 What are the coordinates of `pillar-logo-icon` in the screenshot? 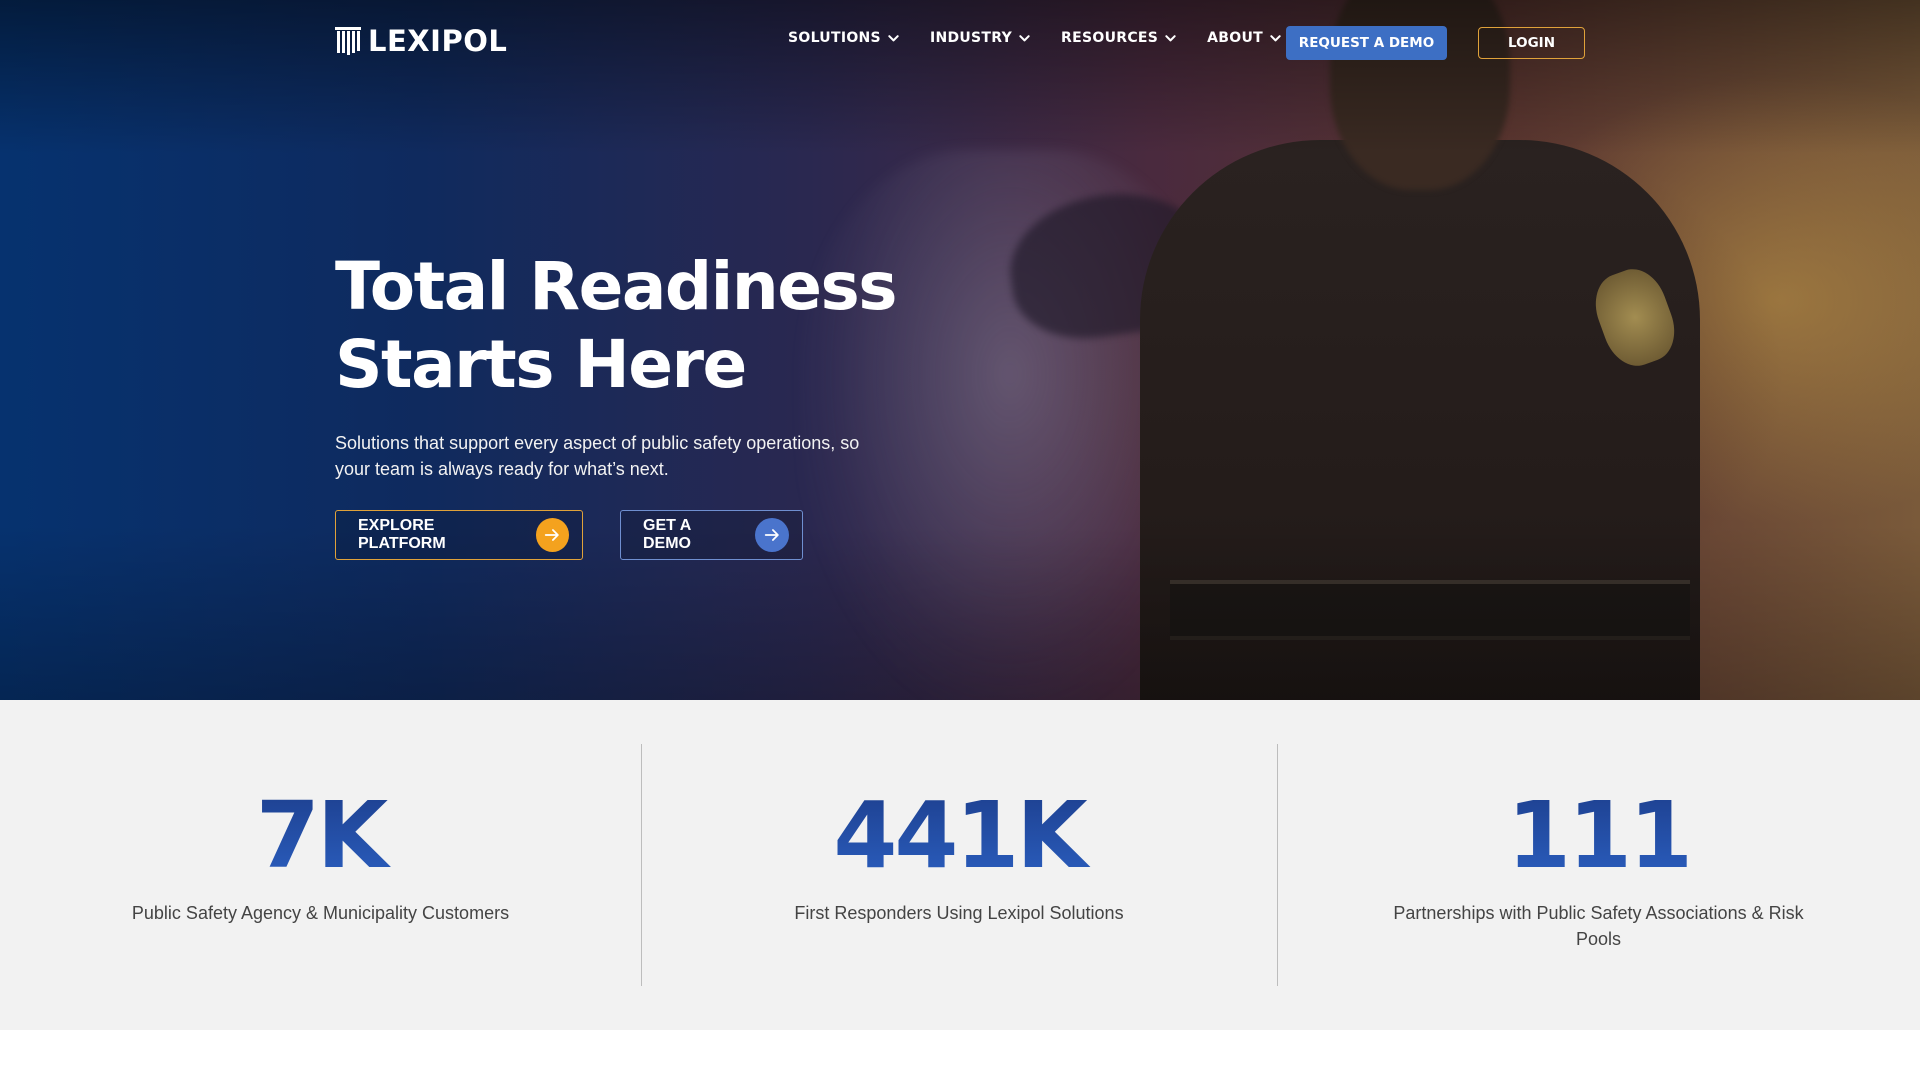 It's located at (348, 41).